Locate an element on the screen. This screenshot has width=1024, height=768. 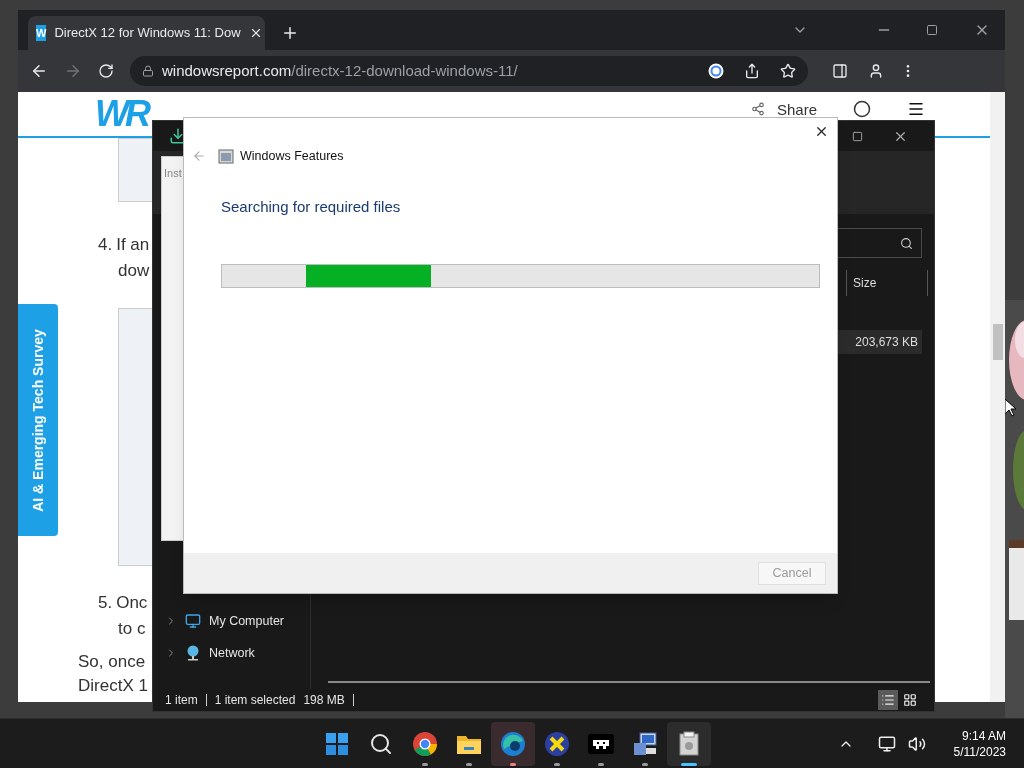
windows-logo-icon is located at coordinates (337, 744).